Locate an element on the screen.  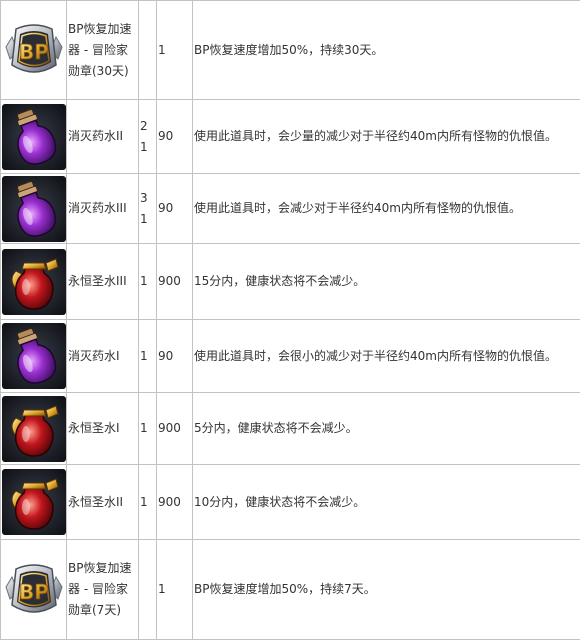
item-name: 消灭药水I is located at coordinates (102, 356).